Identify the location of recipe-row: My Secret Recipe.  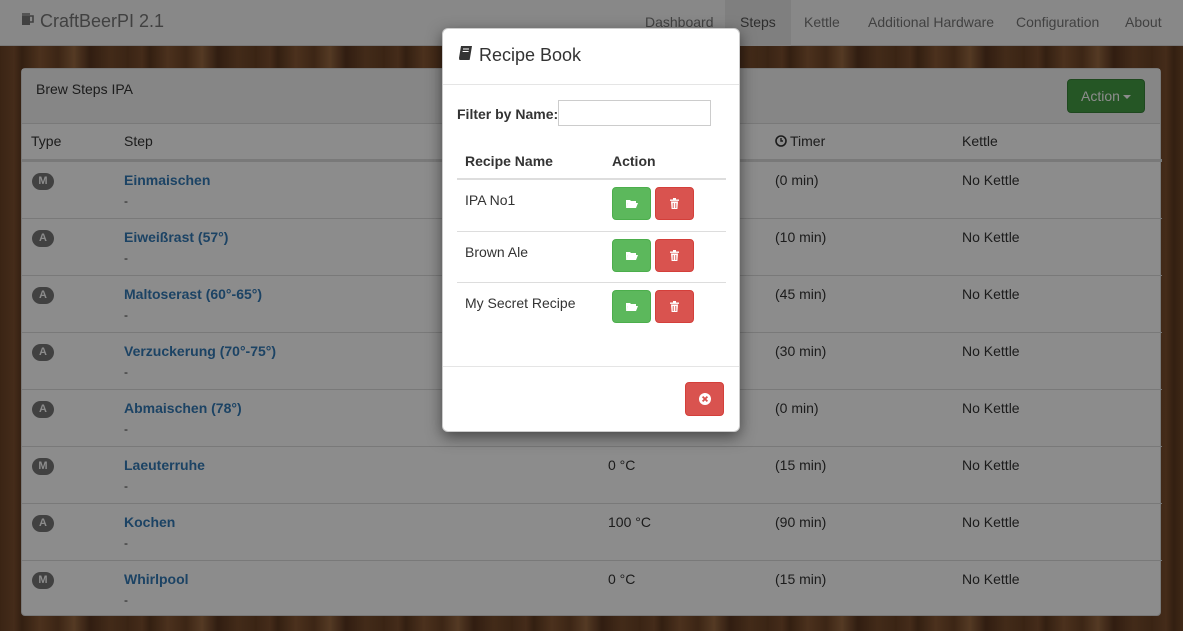
(591, 307).